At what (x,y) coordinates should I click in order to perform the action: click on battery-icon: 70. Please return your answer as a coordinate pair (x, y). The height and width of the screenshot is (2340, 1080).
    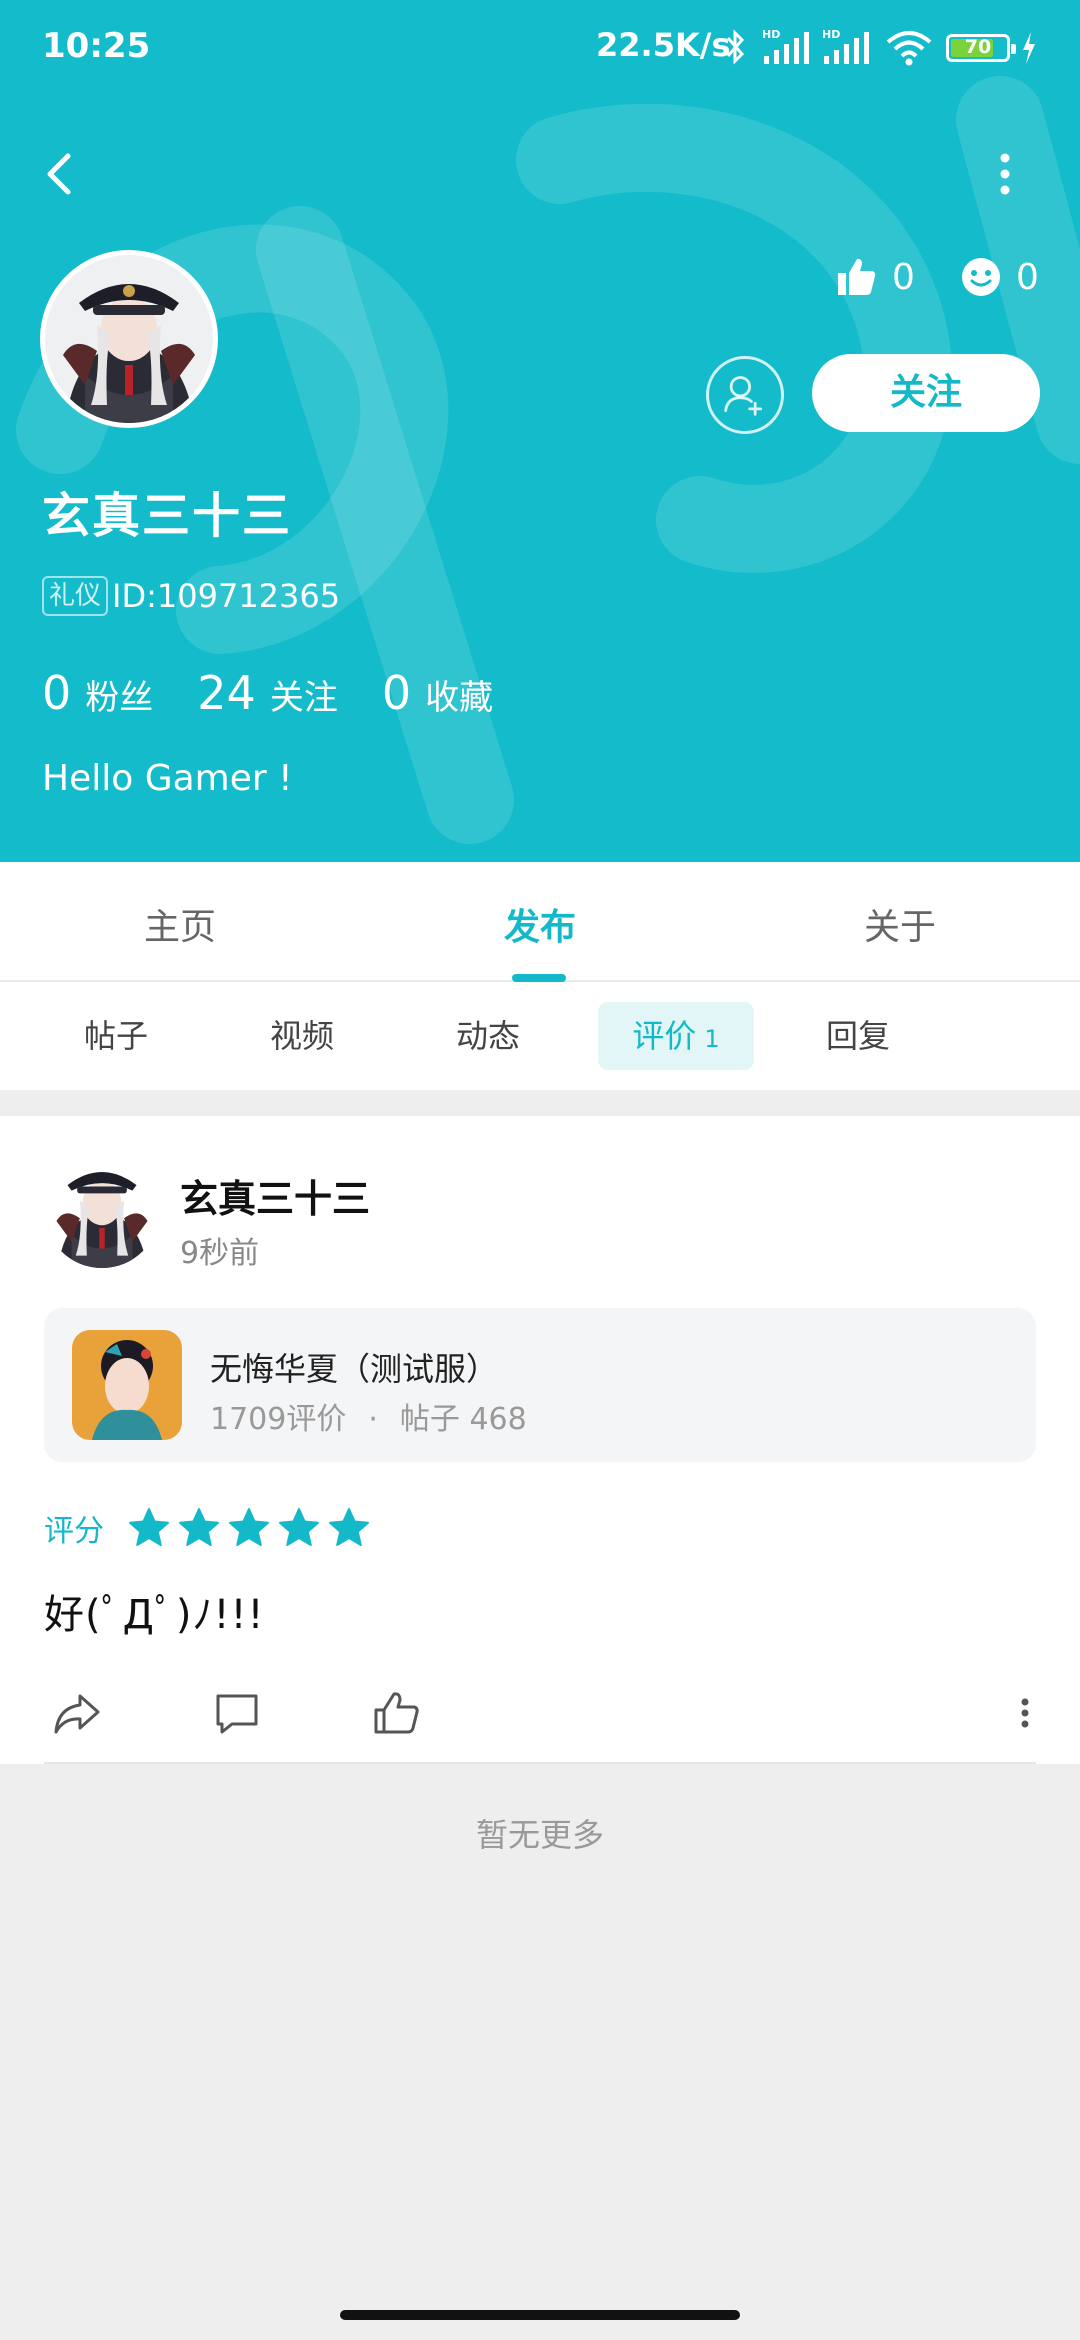
    Looking at the image, I should click on (981, 48).